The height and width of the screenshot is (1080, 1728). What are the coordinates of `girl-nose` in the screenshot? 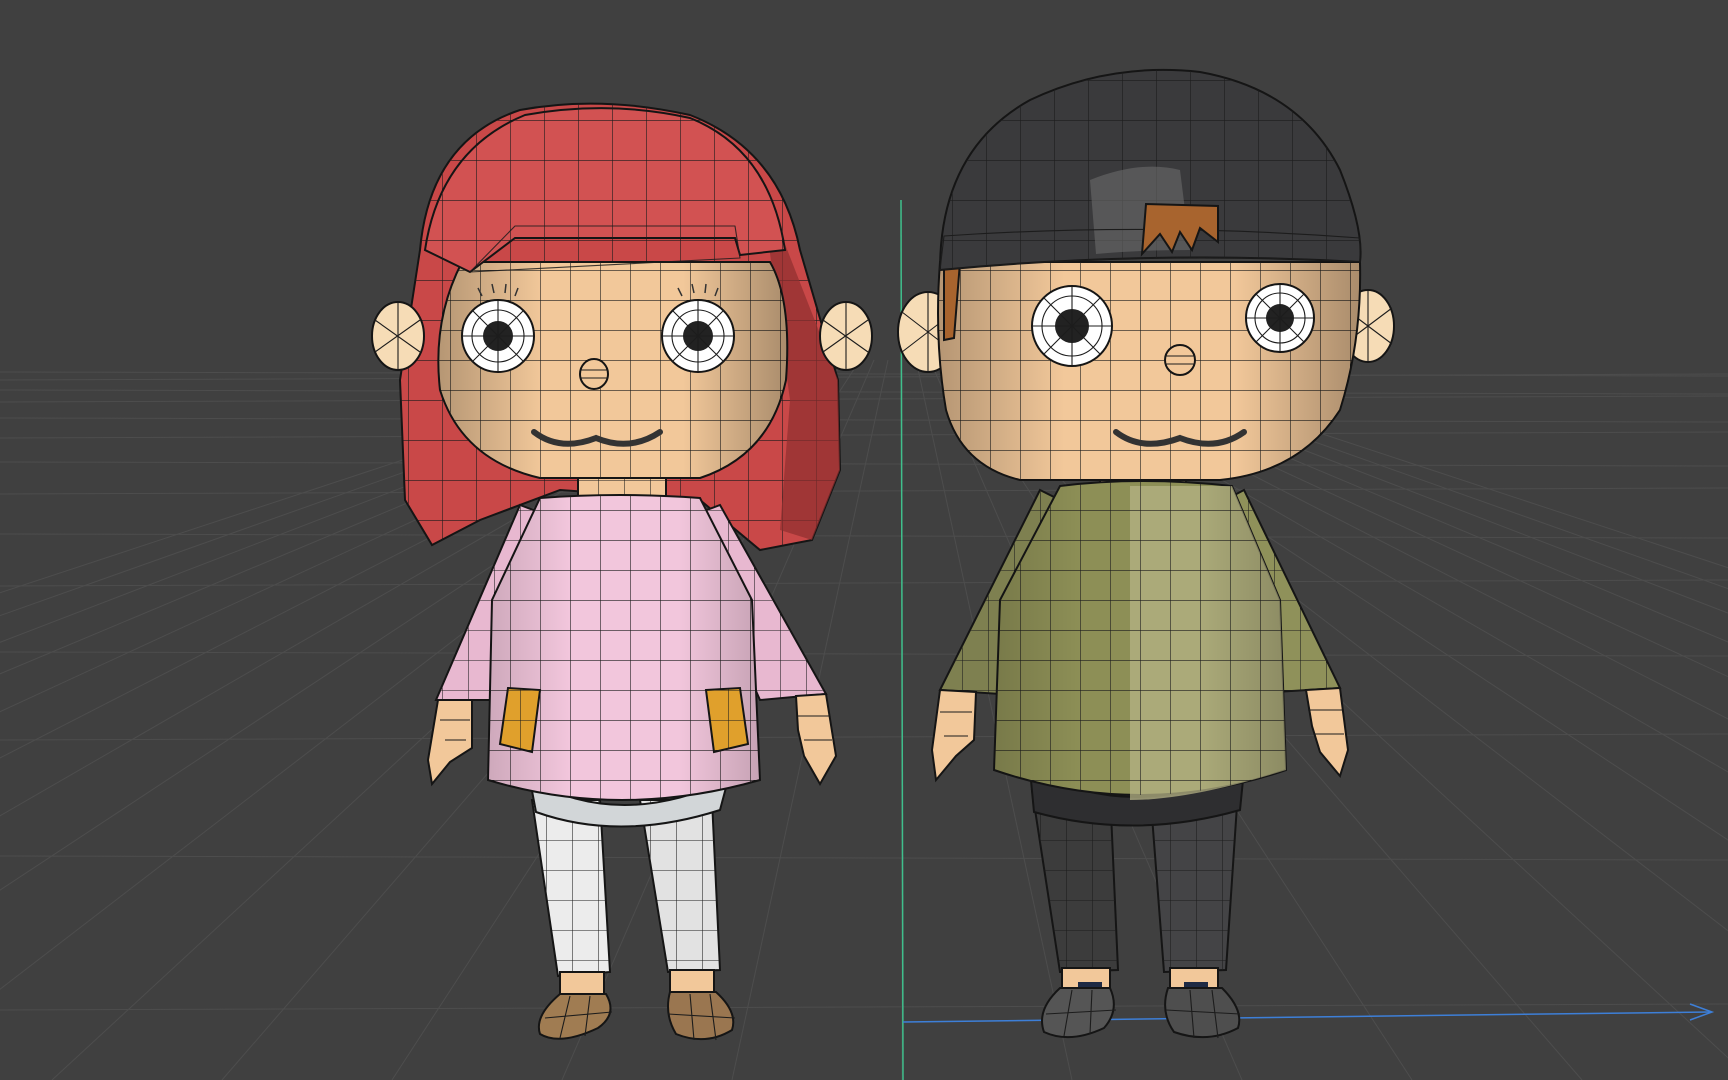 It's located at (594, 374).